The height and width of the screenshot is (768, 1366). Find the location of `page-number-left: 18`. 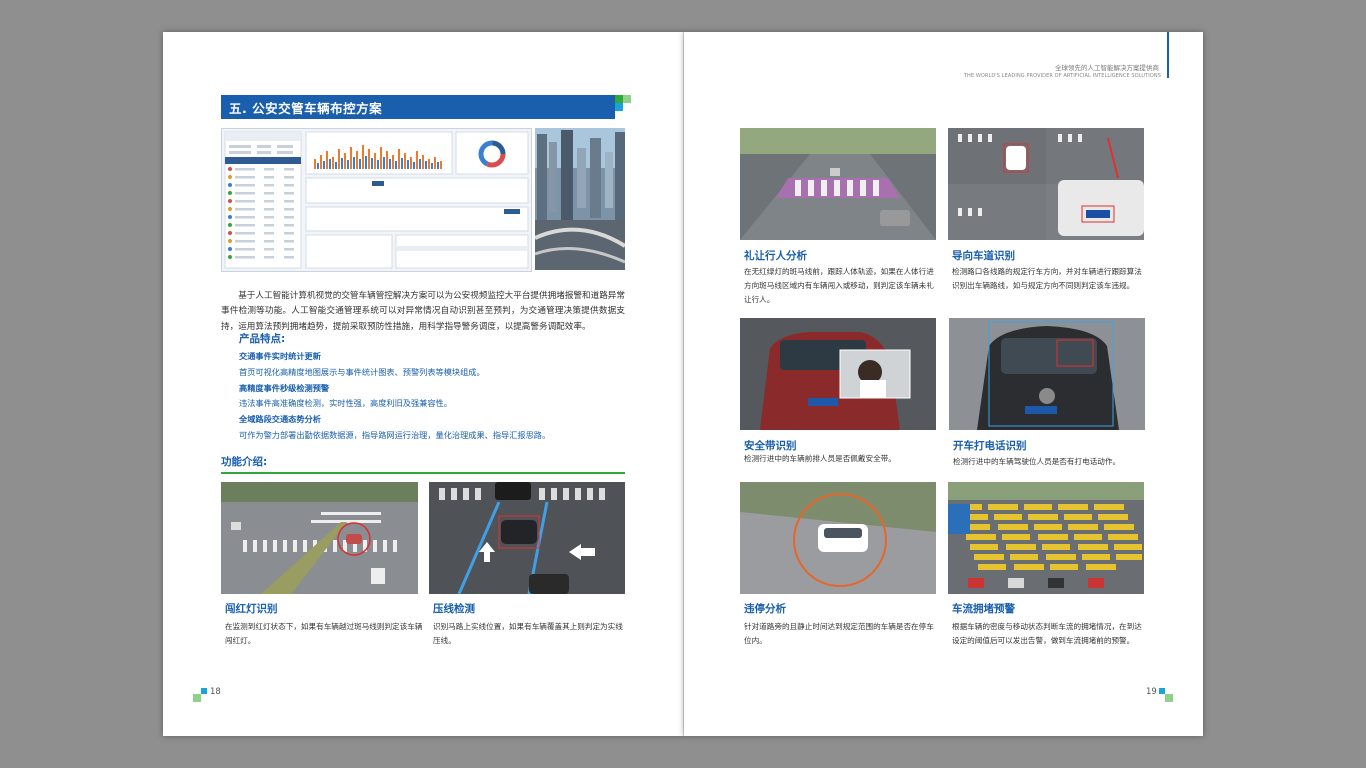

page-number-left: 18 is located at coordinates (215, 692).